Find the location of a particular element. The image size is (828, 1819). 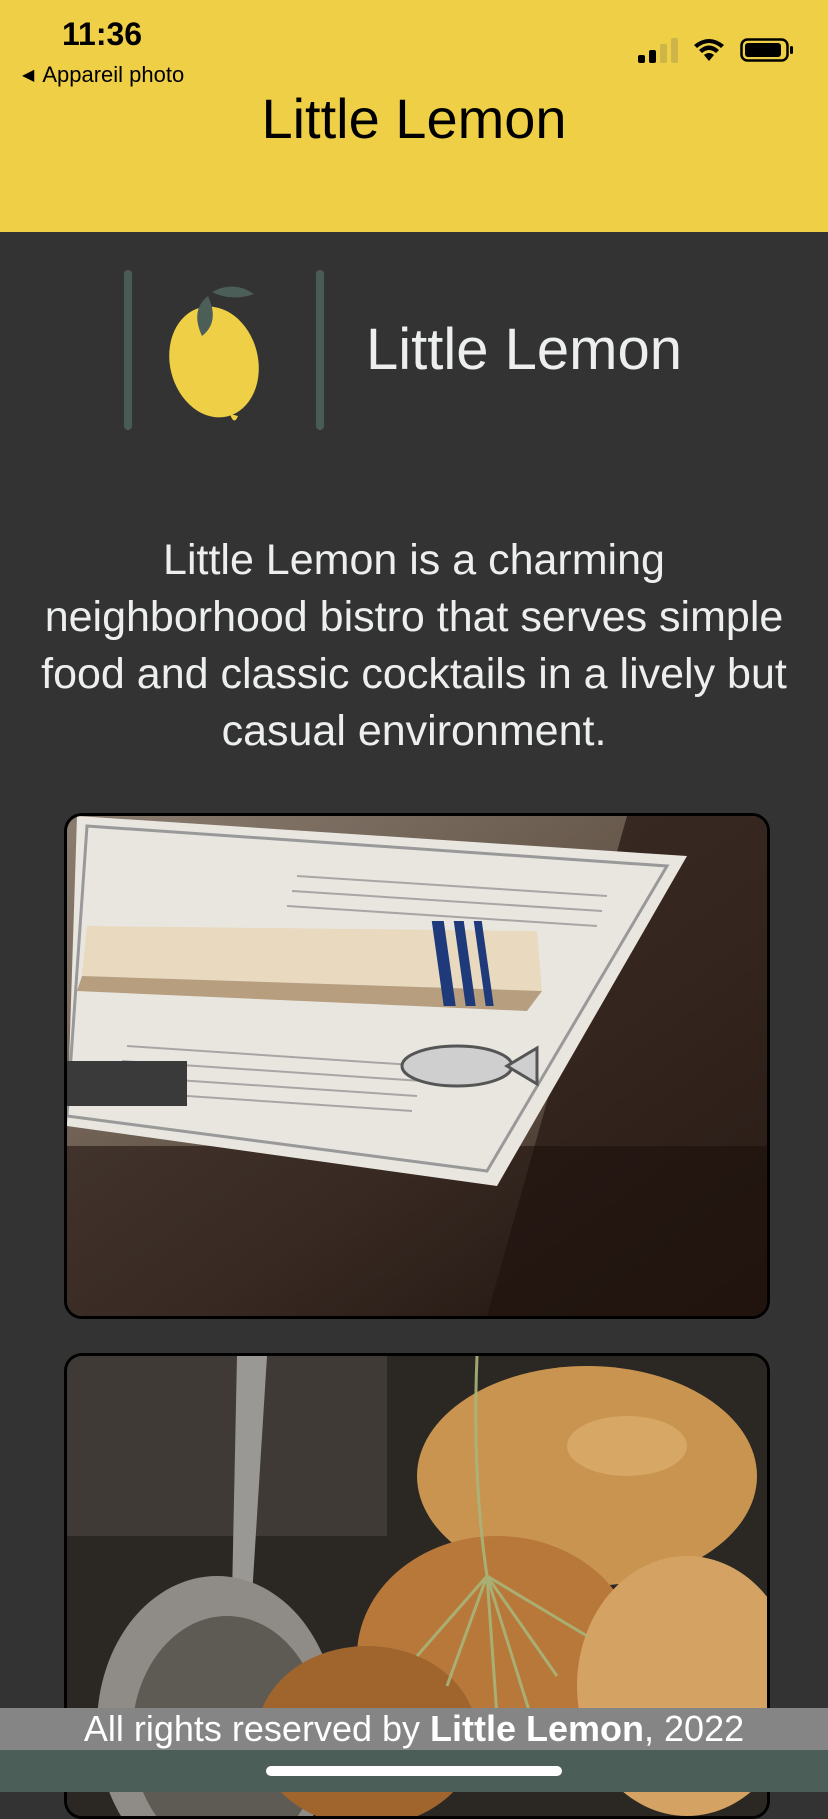

back-link-label: Appareil photo is located at coordinates (113, 74).